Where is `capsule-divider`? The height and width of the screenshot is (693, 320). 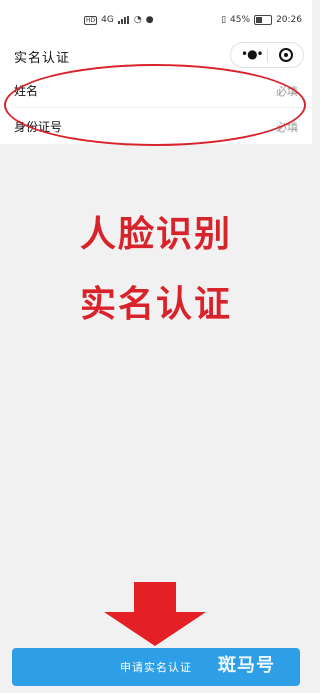
capsule-divider is located at coordinates (267, 55).